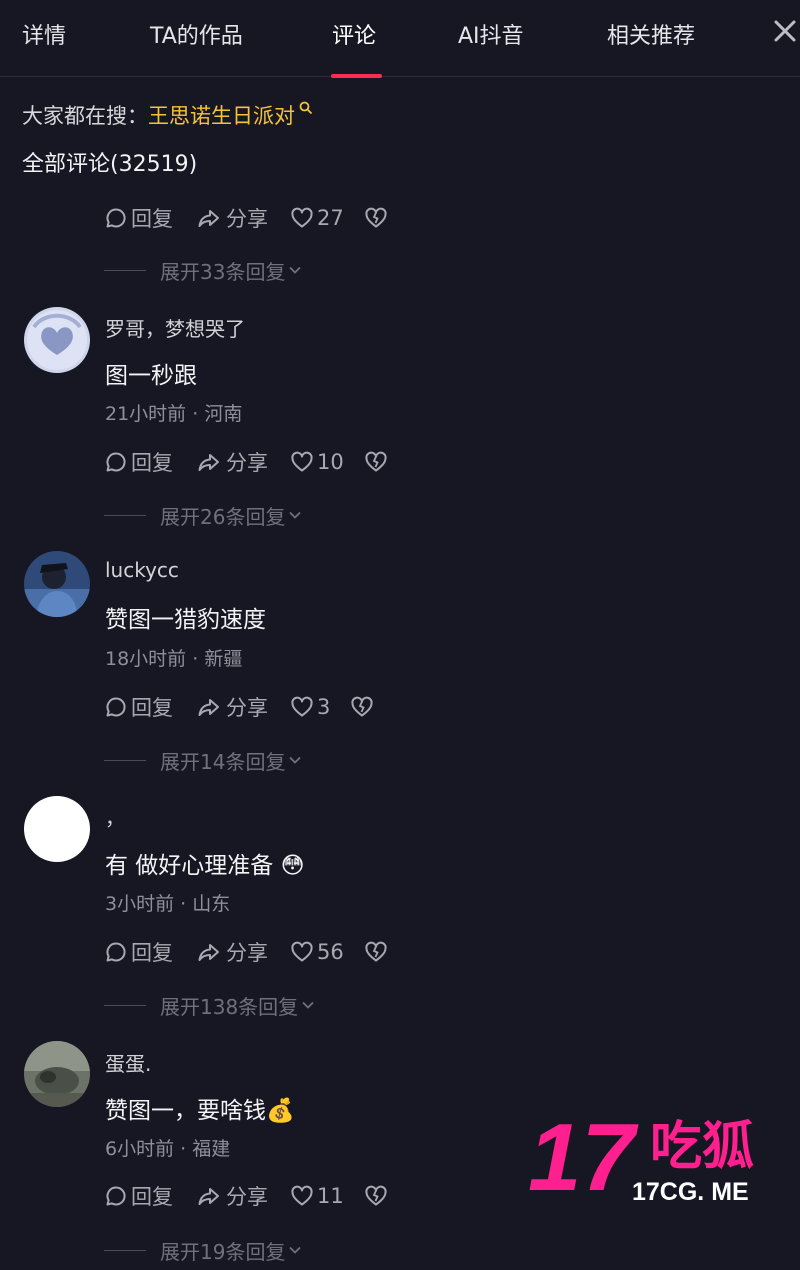 The height and width of the screenshot is (1270, 800). What do you see at coordinates (310, 707) in the screenshot?
I see `like-button: 3` at bounding box center [310, 707].